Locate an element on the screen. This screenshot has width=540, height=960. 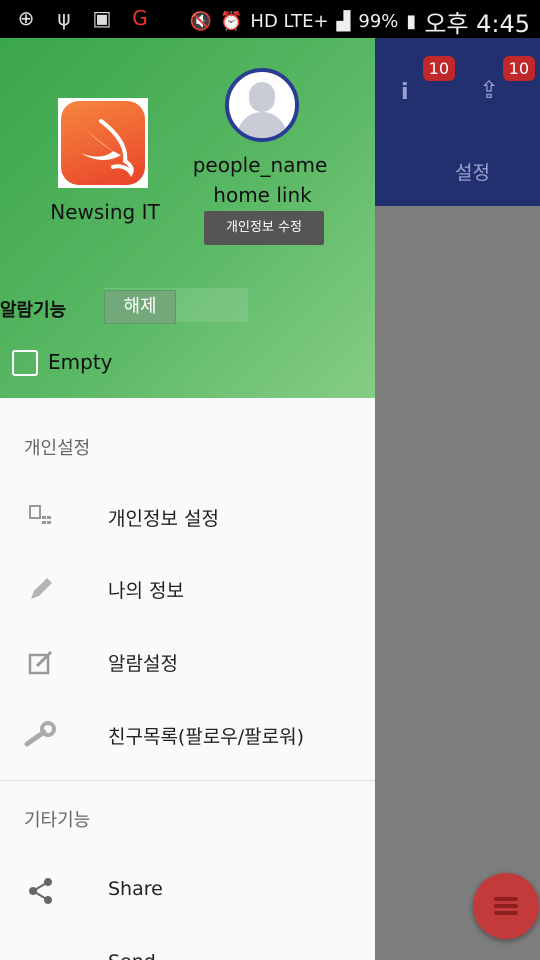
battery-icon: ▮ is located at coordinates (411, 21).